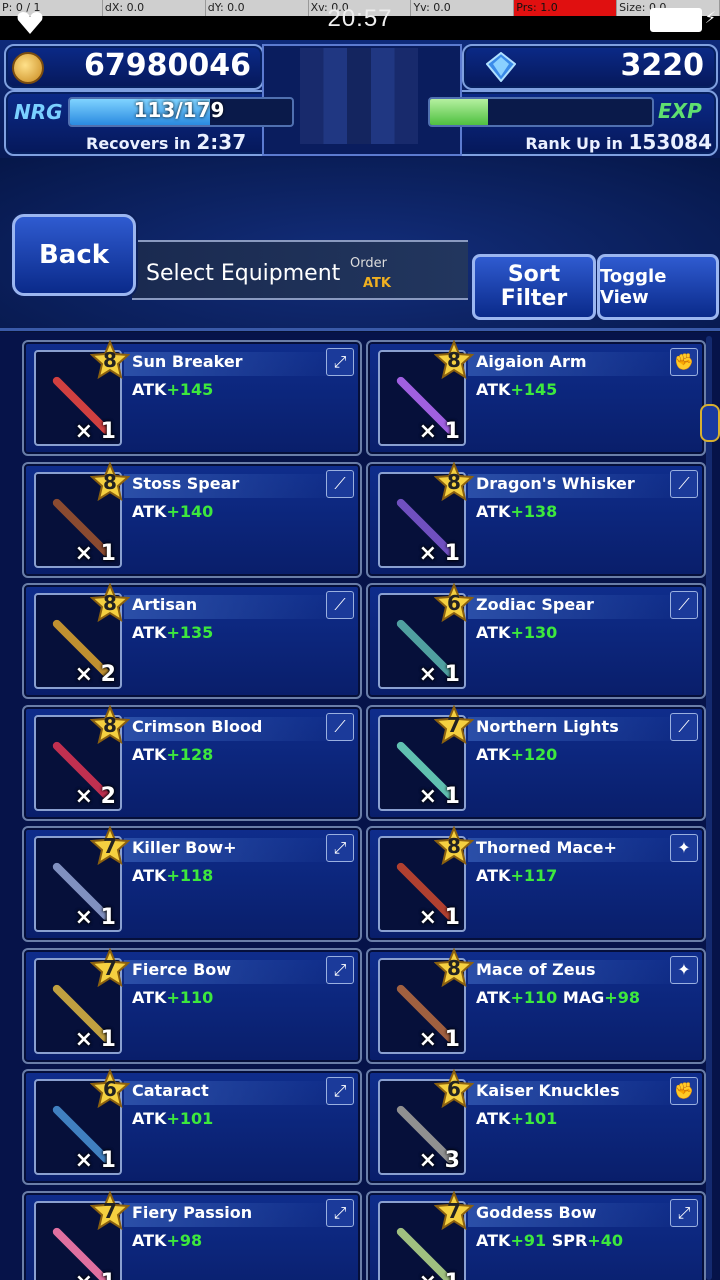 The image size is (720, 1280). I want to click on rankup-text: Rank Up in 153084, so click(618, 142).